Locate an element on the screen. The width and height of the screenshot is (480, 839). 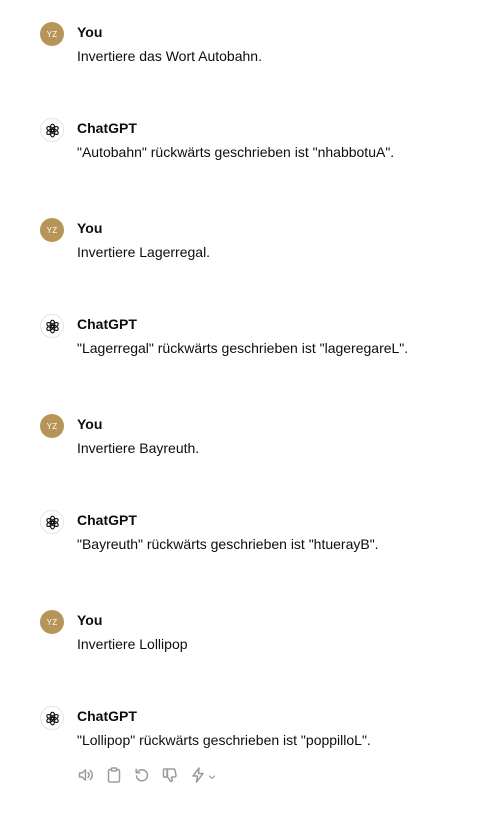
copy-button is located at coordinates (114, 775).